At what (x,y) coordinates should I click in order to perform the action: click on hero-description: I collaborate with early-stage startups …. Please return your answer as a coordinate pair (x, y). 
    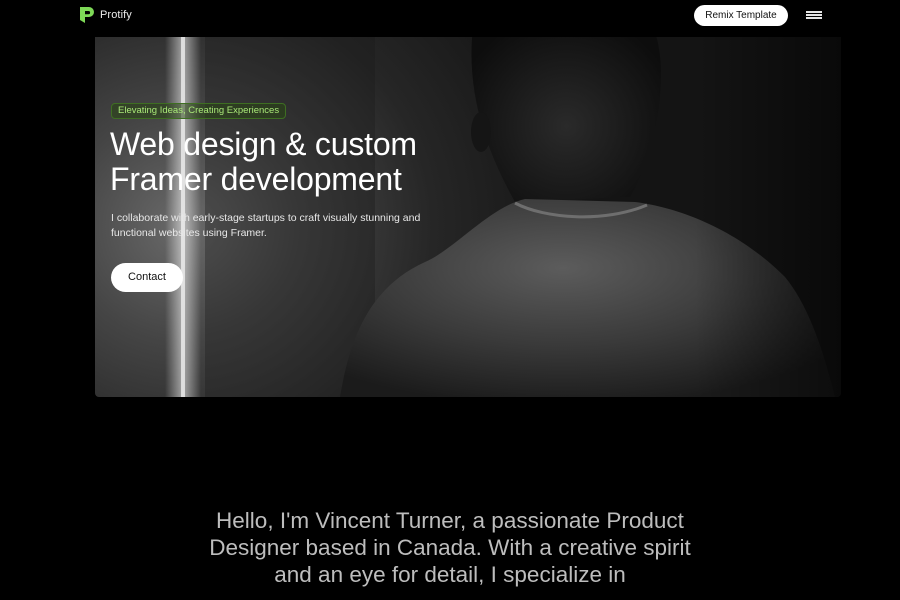
    Looking at the image, I should click on (266, 225).